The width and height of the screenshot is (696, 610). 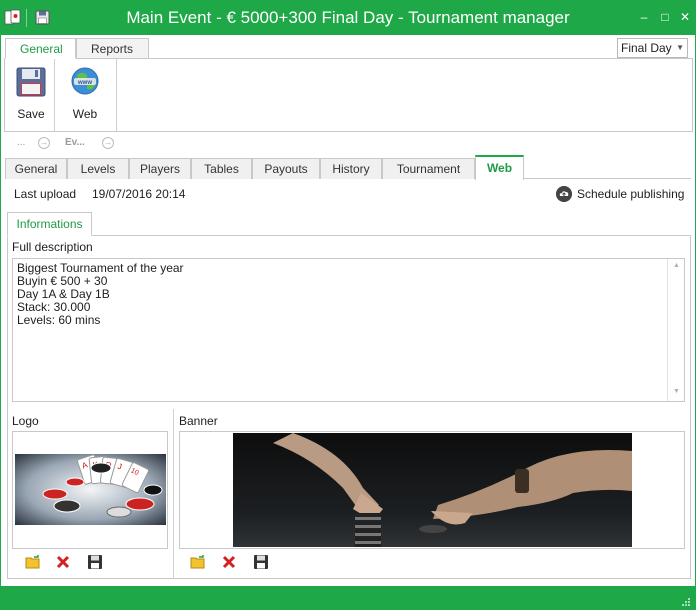 I want to click on description-line: Day 1A & Day 1B, so click(x=63, y=294).